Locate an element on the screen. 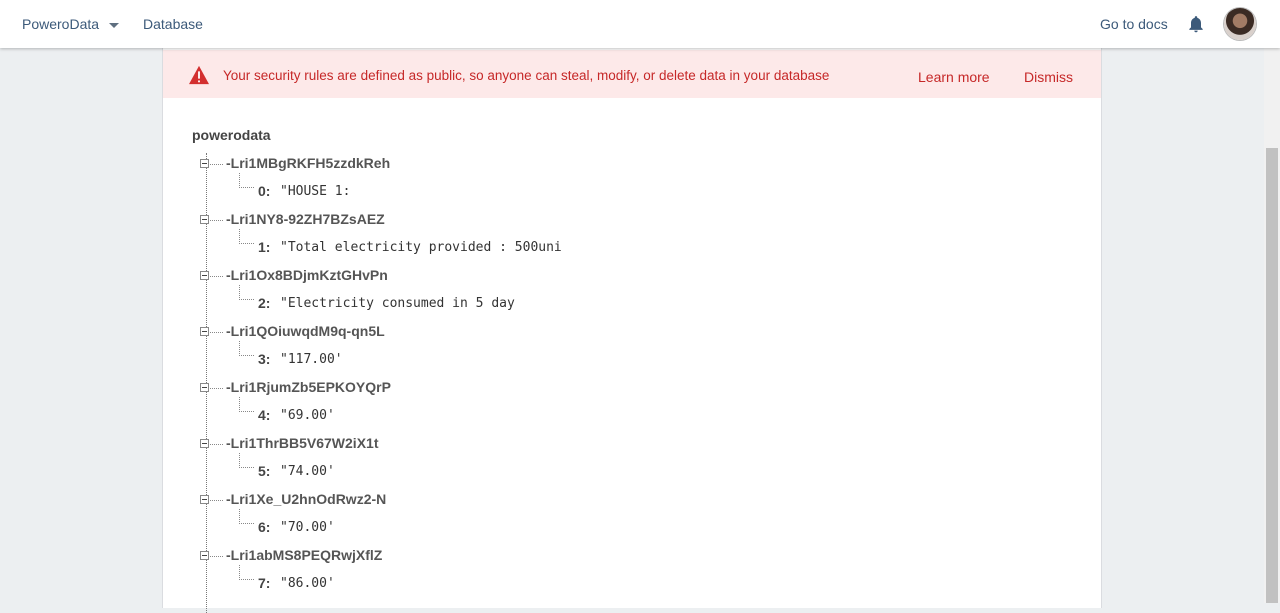 Image resolution: width=1280 pixels, height=613 pixels. warning-icon is located at coordinates (199, 75).